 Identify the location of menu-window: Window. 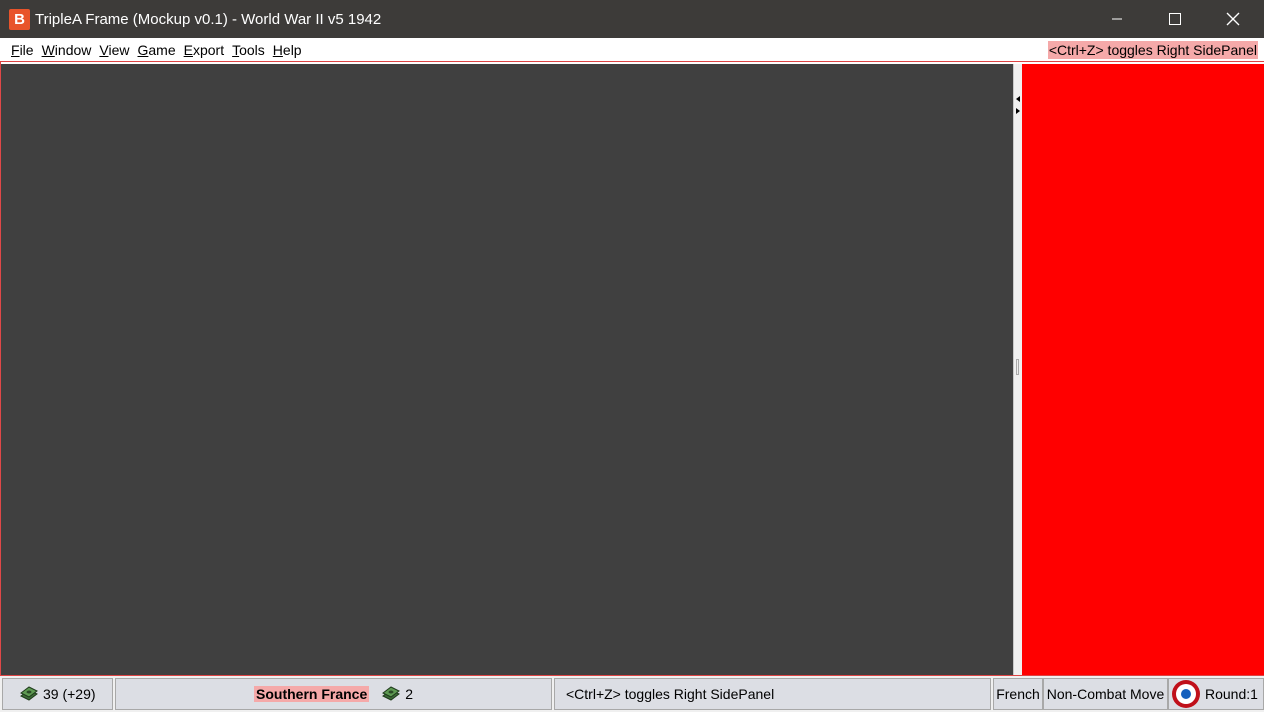
(67, 50).